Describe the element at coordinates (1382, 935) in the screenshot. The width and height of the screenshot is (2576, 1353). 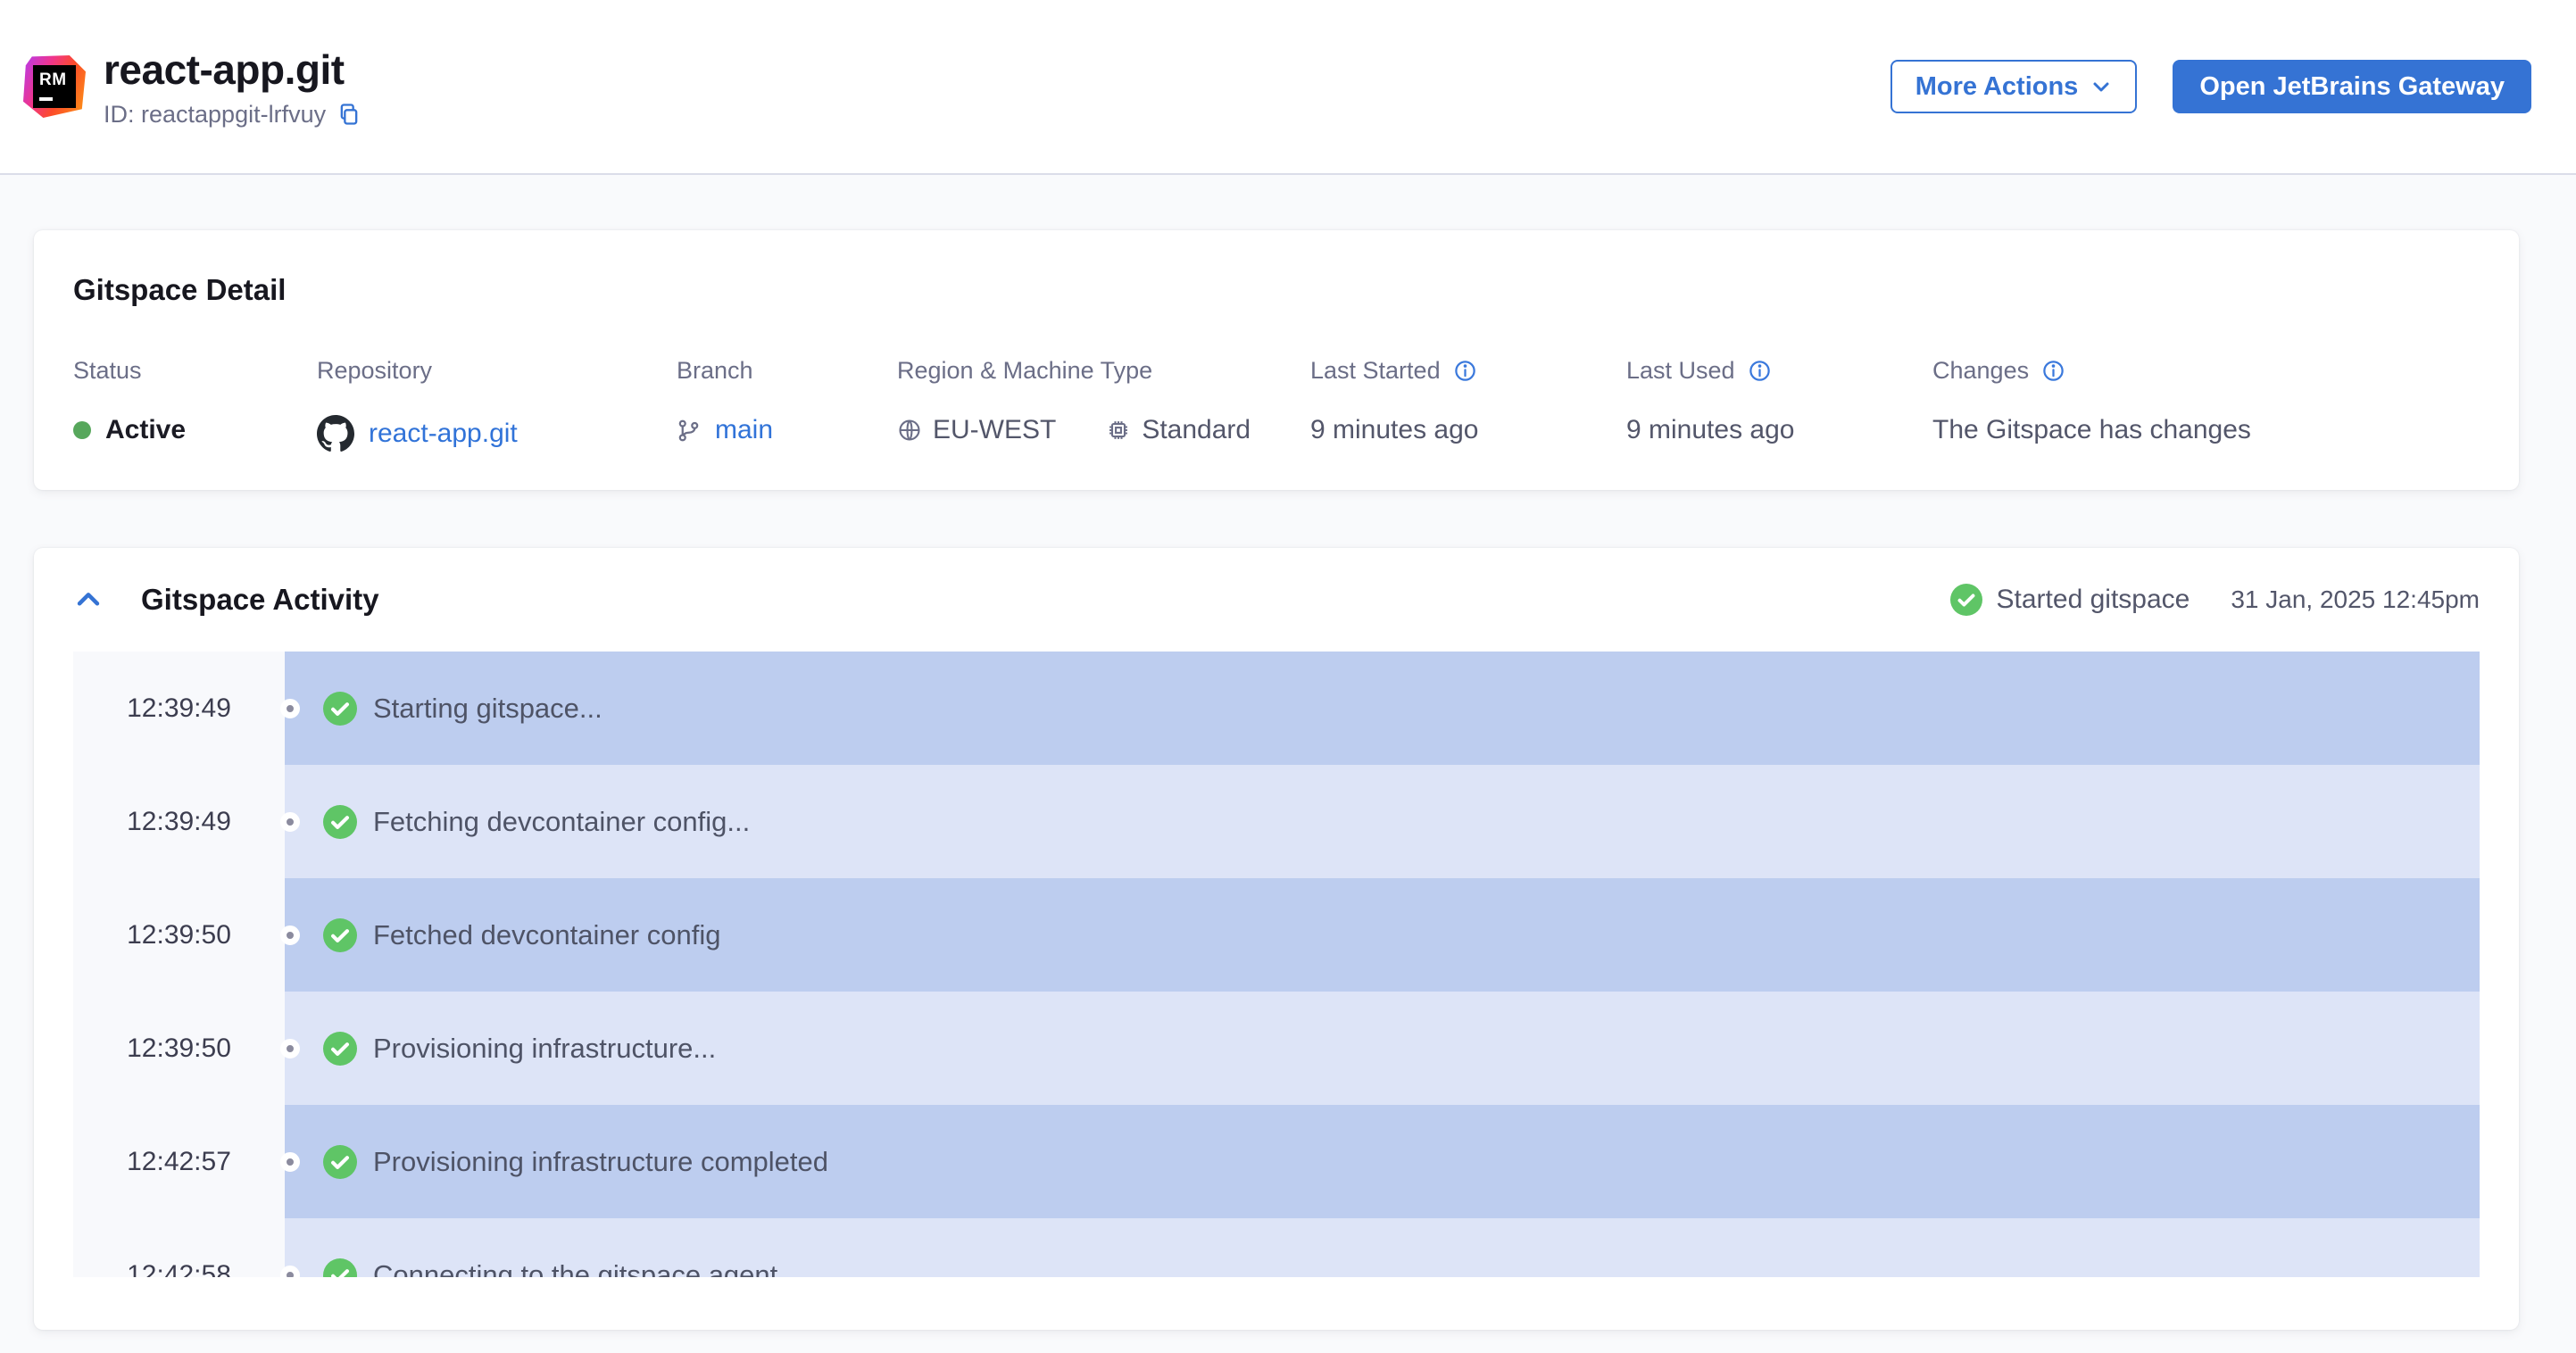
I see `log-row-message-cell: Fetched devcontainer config` at that location.